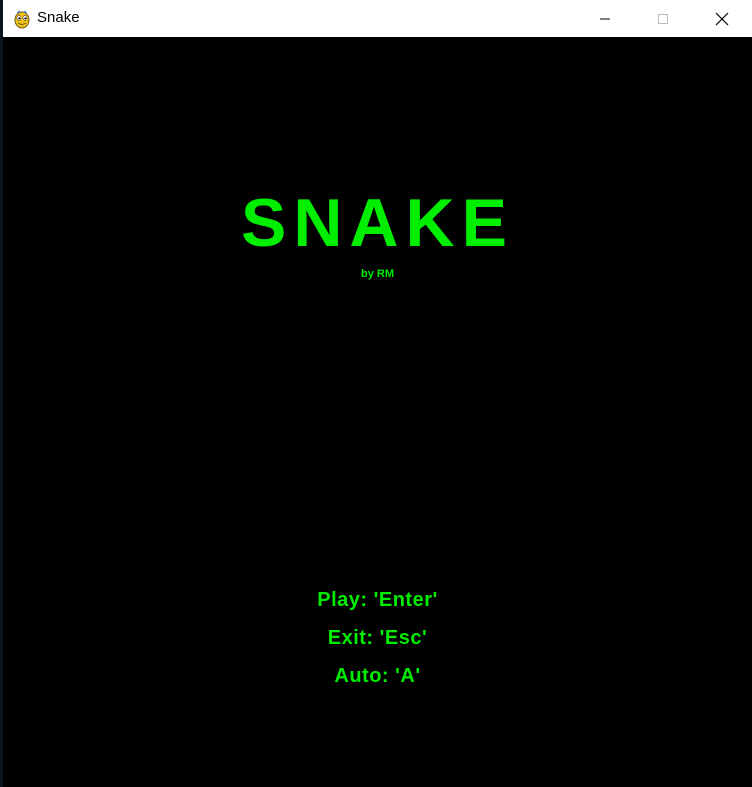  I want to click on close-button, so click(722, 18).